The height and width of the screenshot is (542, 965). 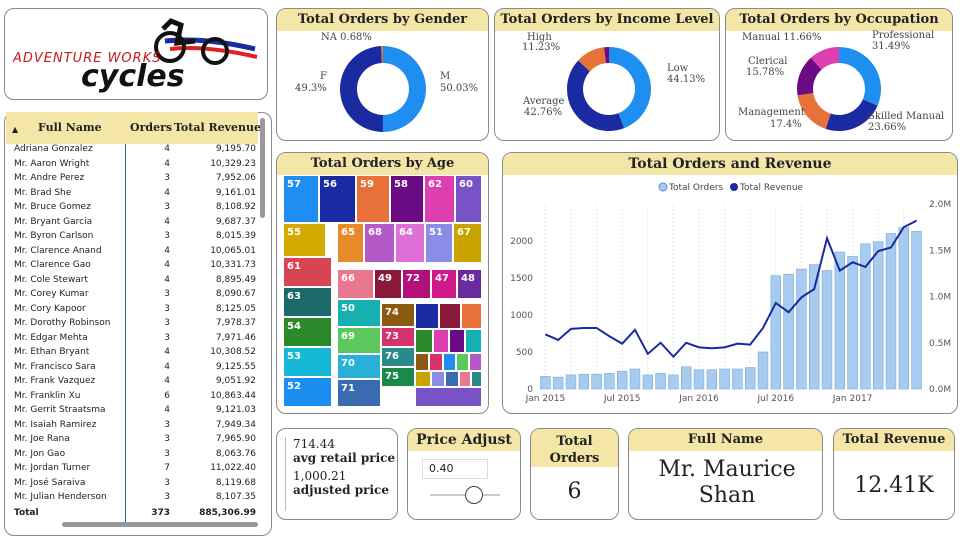 What do you see at coordinates (860, 76) in the screenshot?
I see `donut-slice-professional` at bounding box center [860, 76].